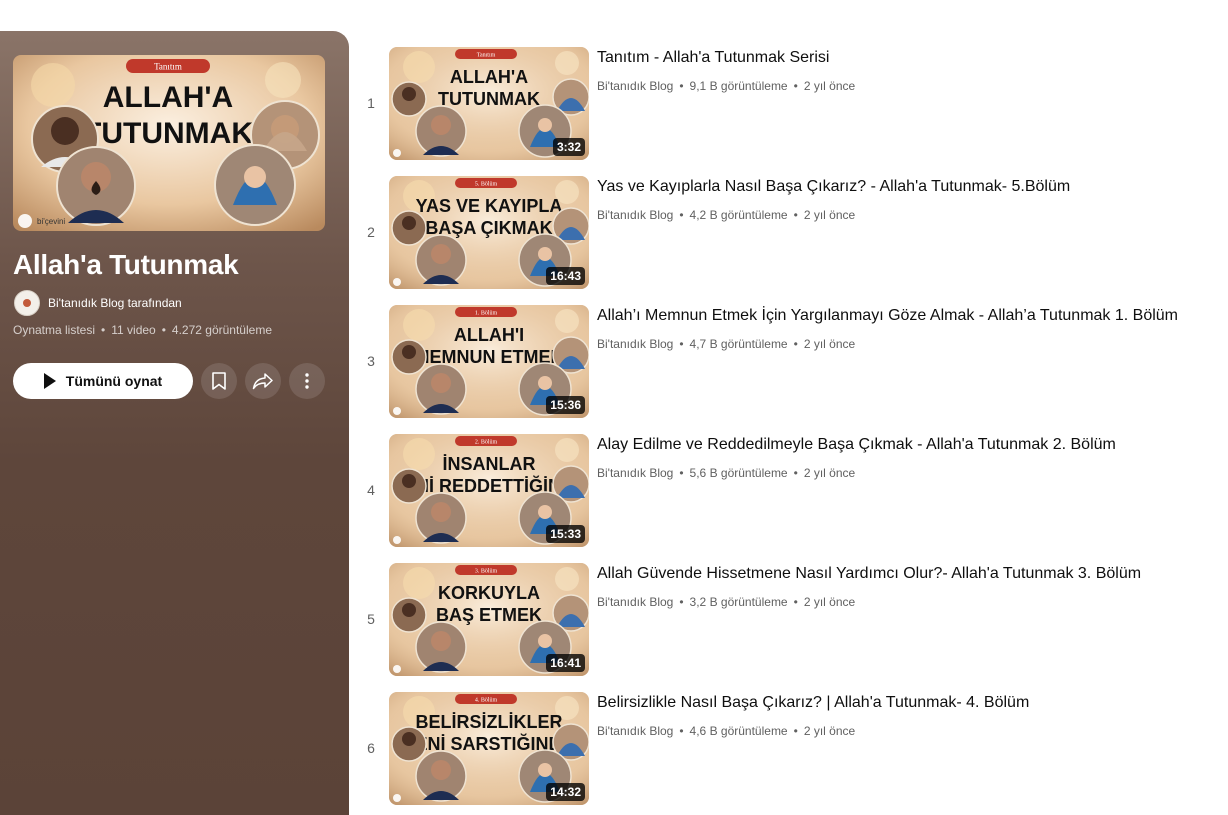 The height and width of the screenshot is (815, 1228). Describe the element at coordinates (738, 86) in the screenshot. I see `video-views: 9,1 B görüntüleme` at that location.